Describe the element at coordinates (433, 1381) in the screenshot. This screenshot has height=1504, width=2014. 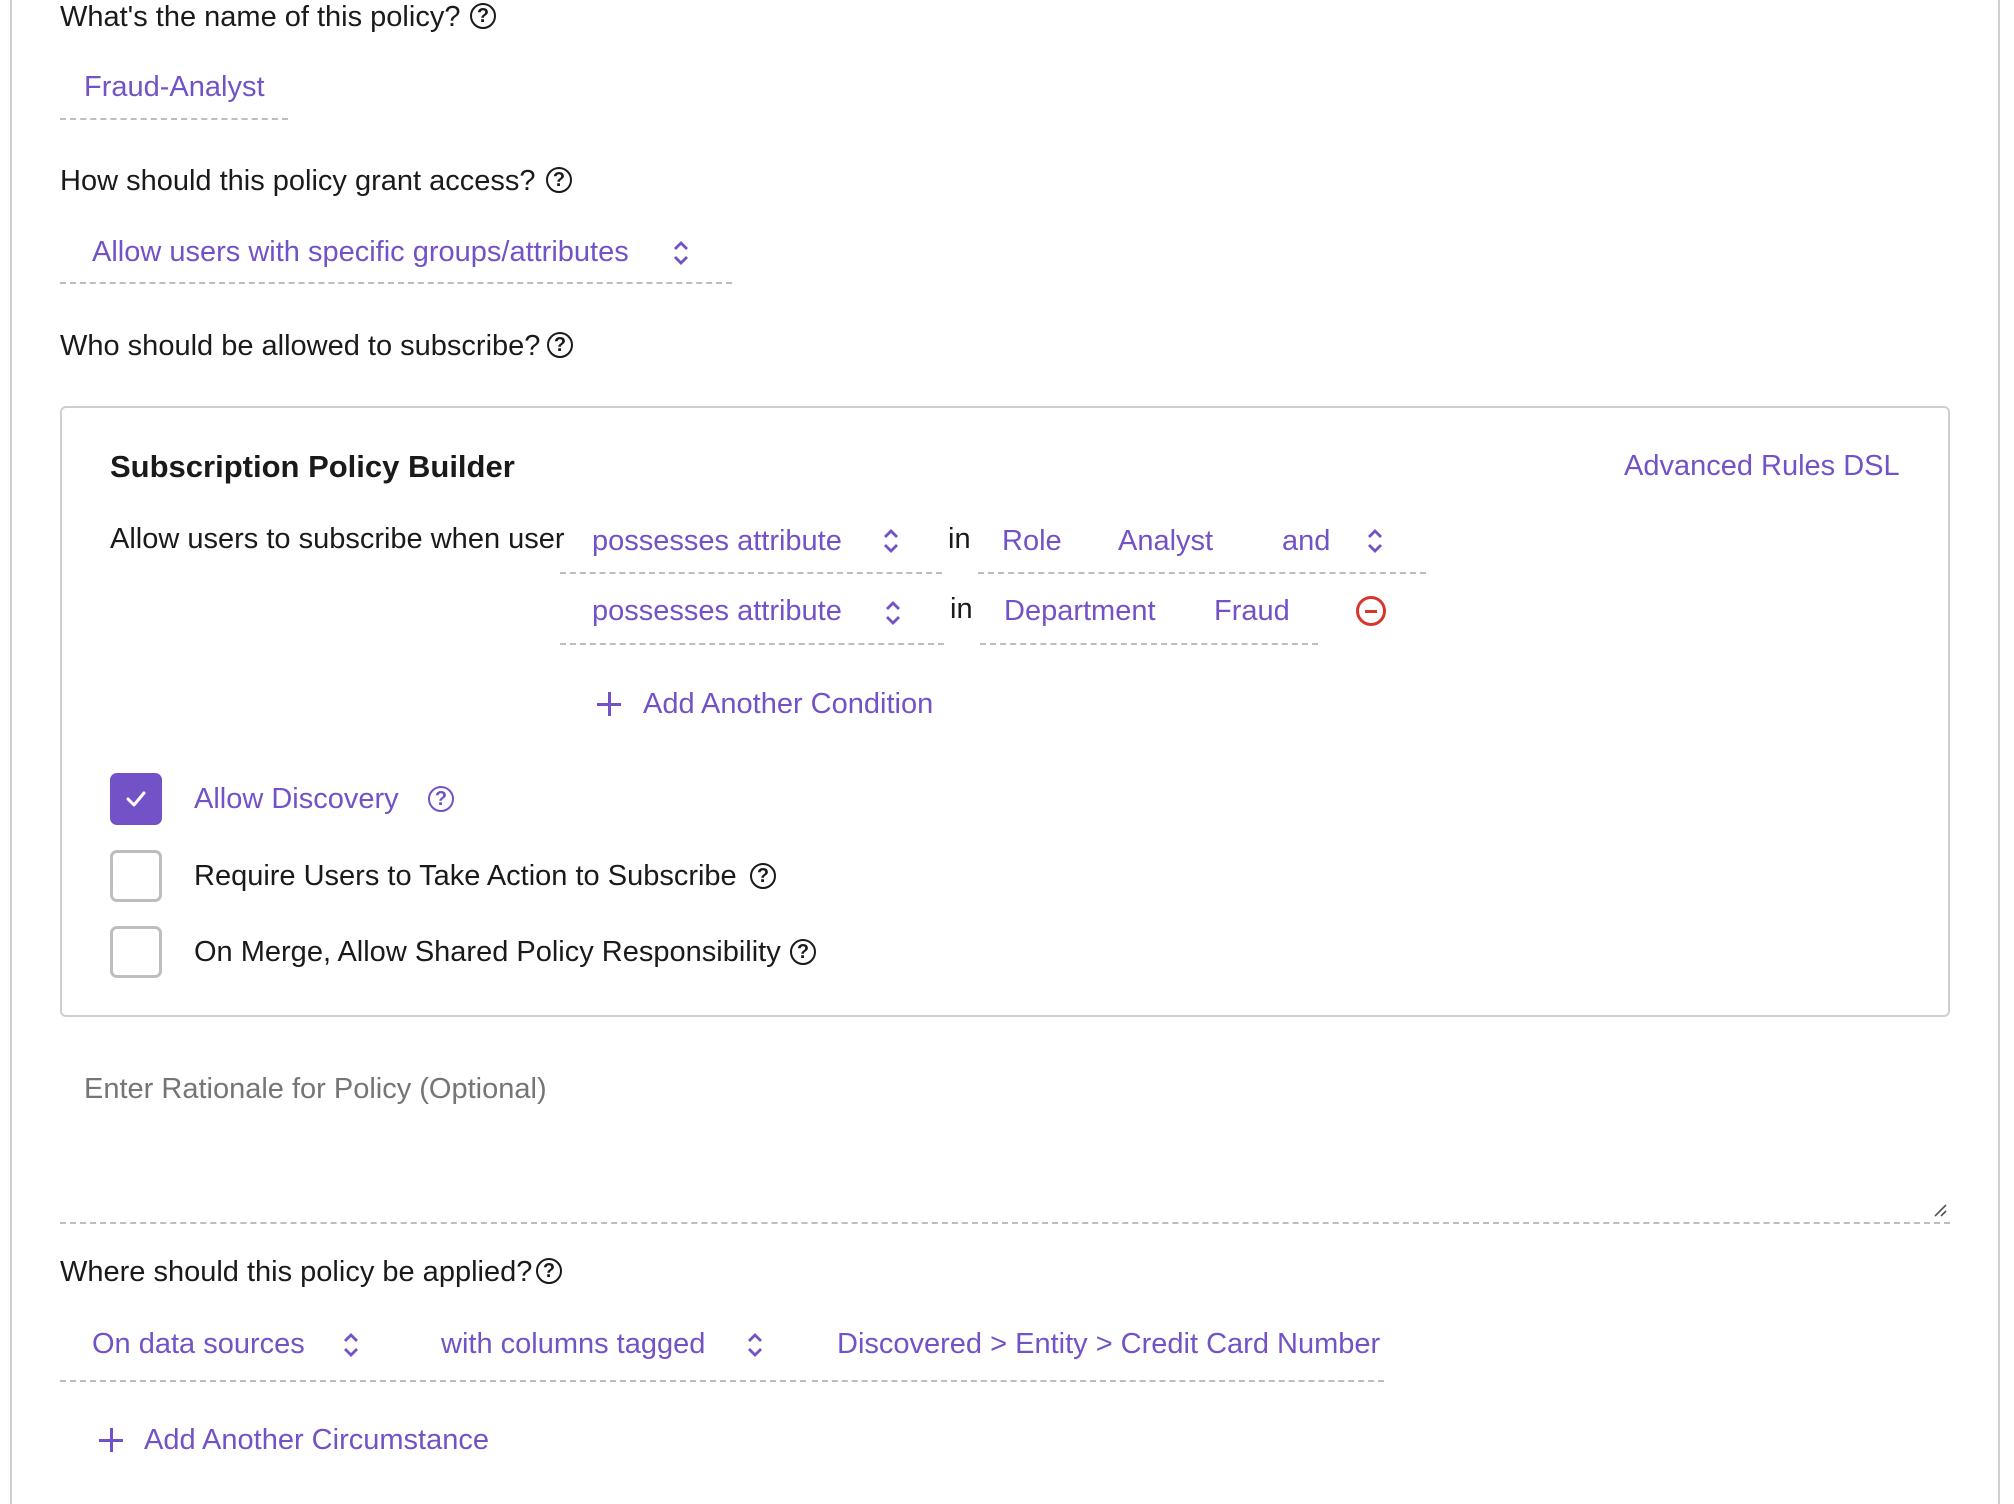
I see `applied-selects-underline` at that location.